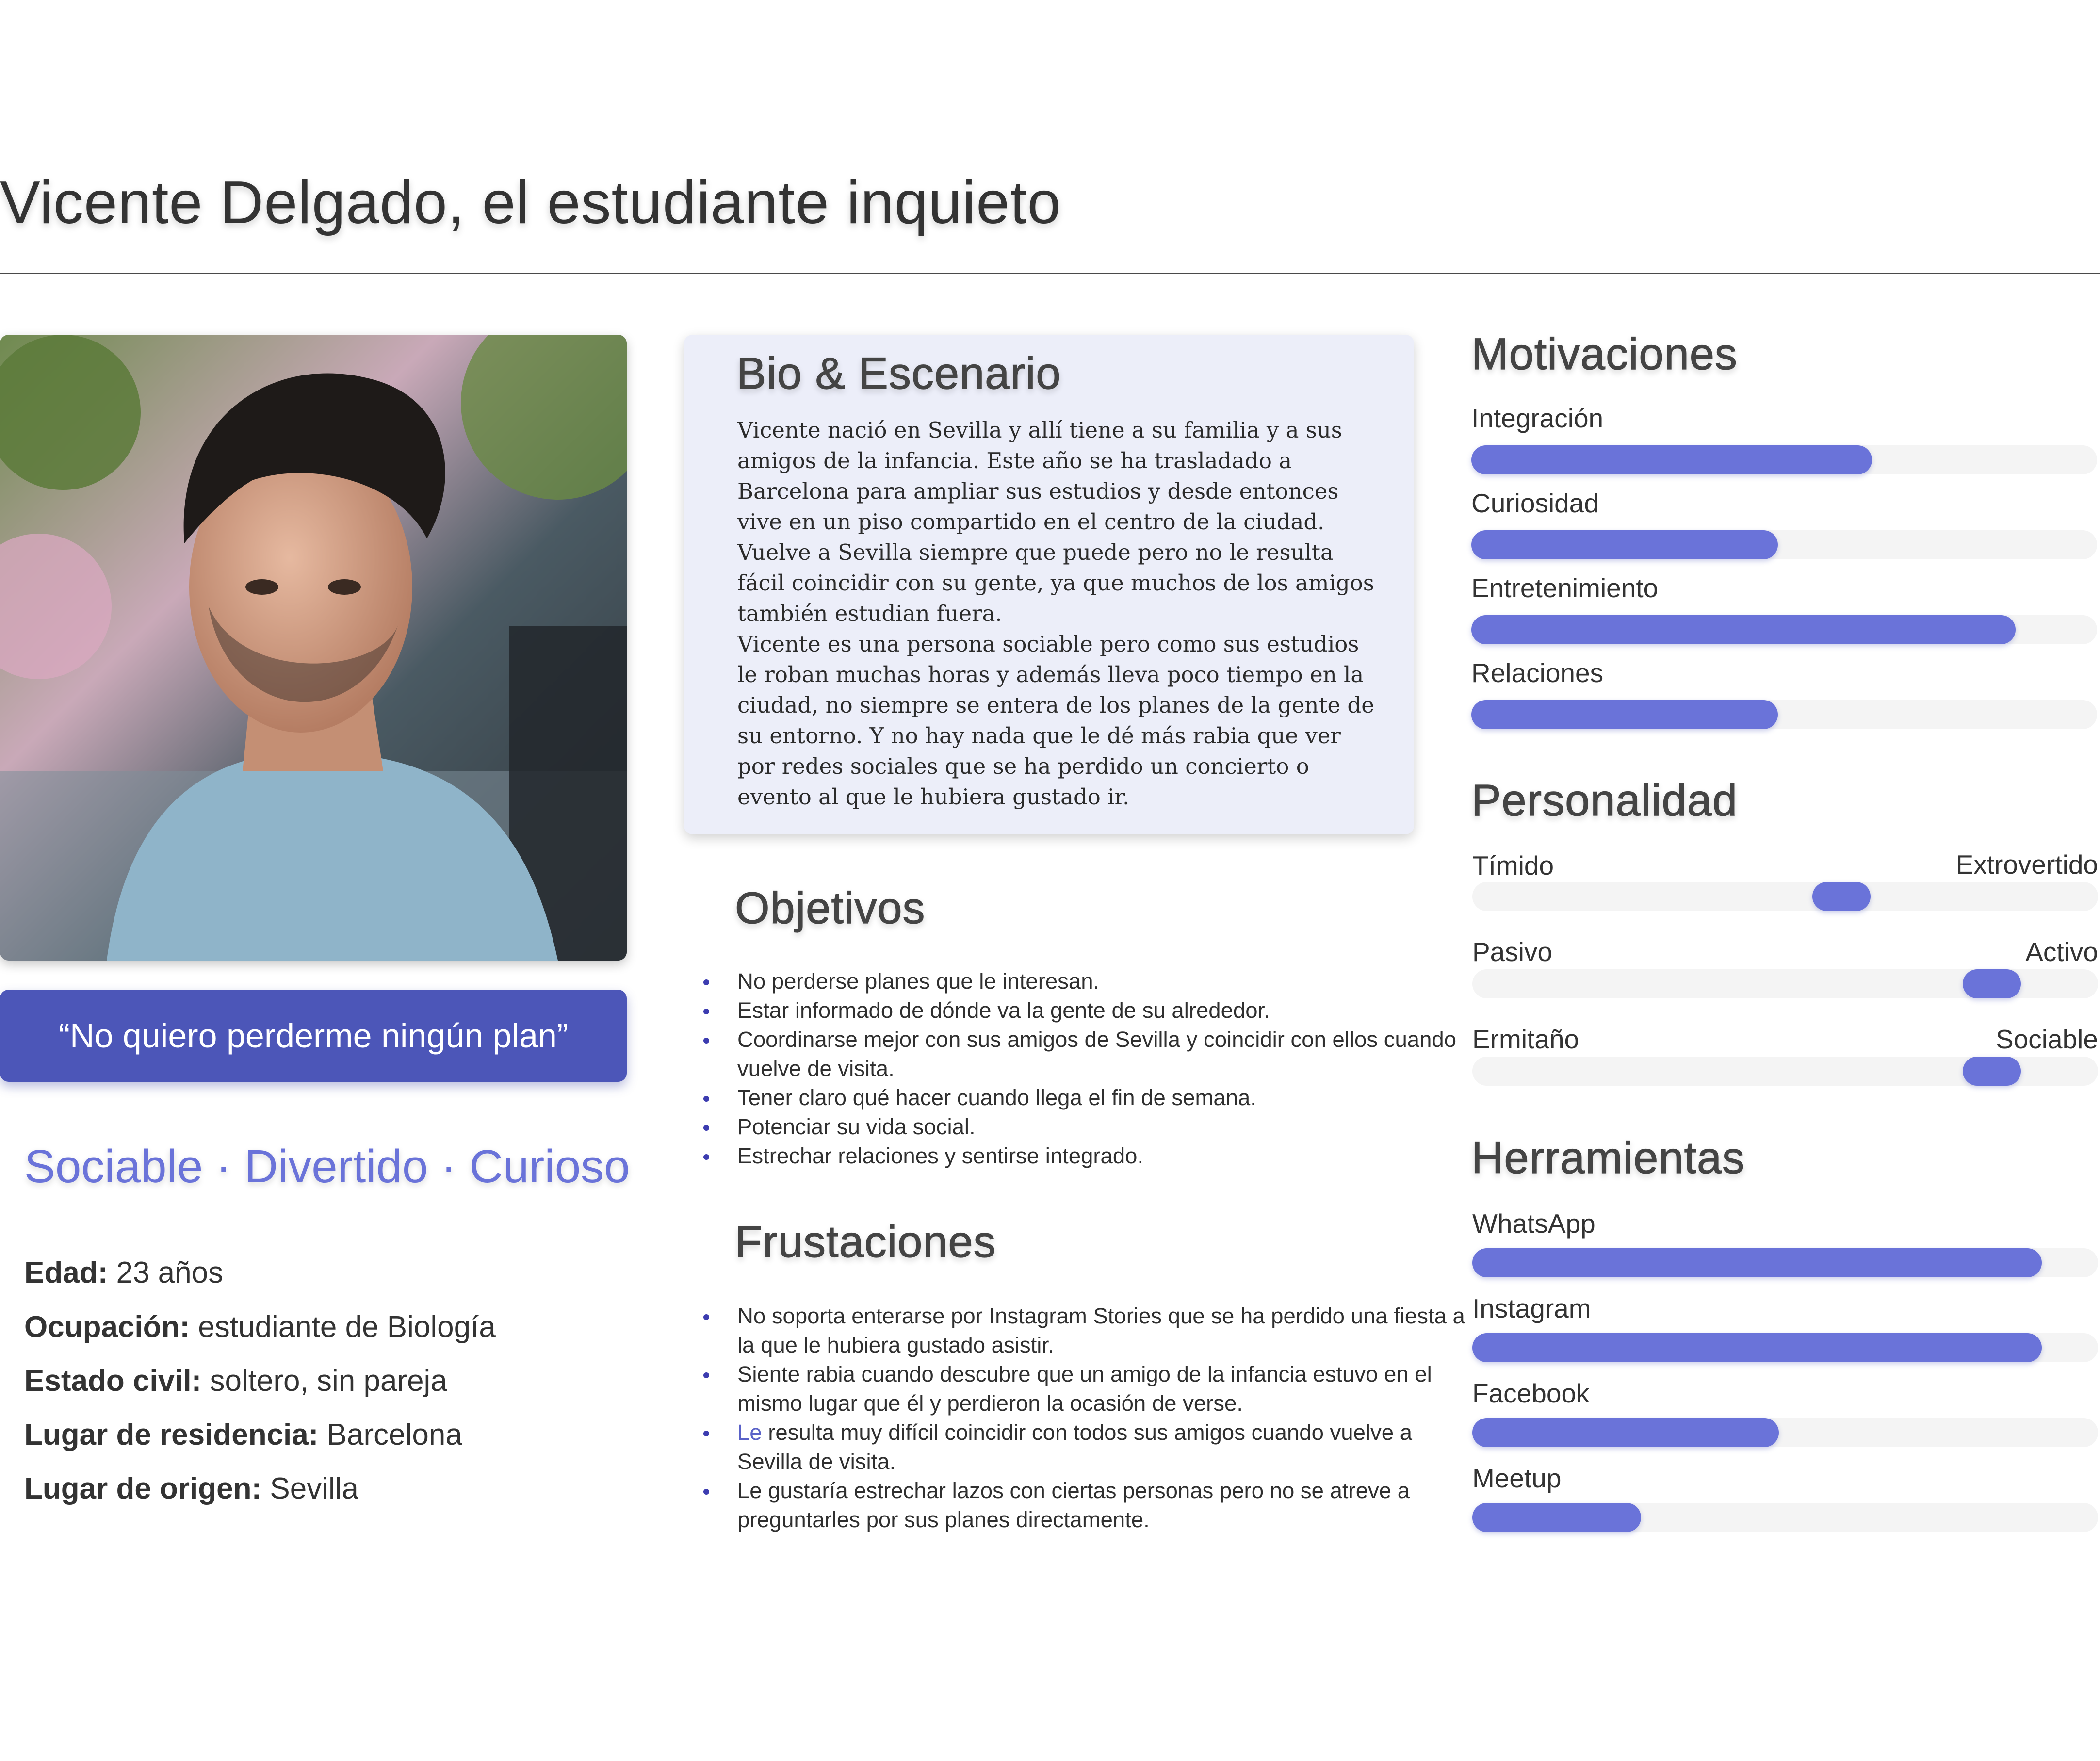  I want to click on profile-value: Barcelona, so click(390, 1434).